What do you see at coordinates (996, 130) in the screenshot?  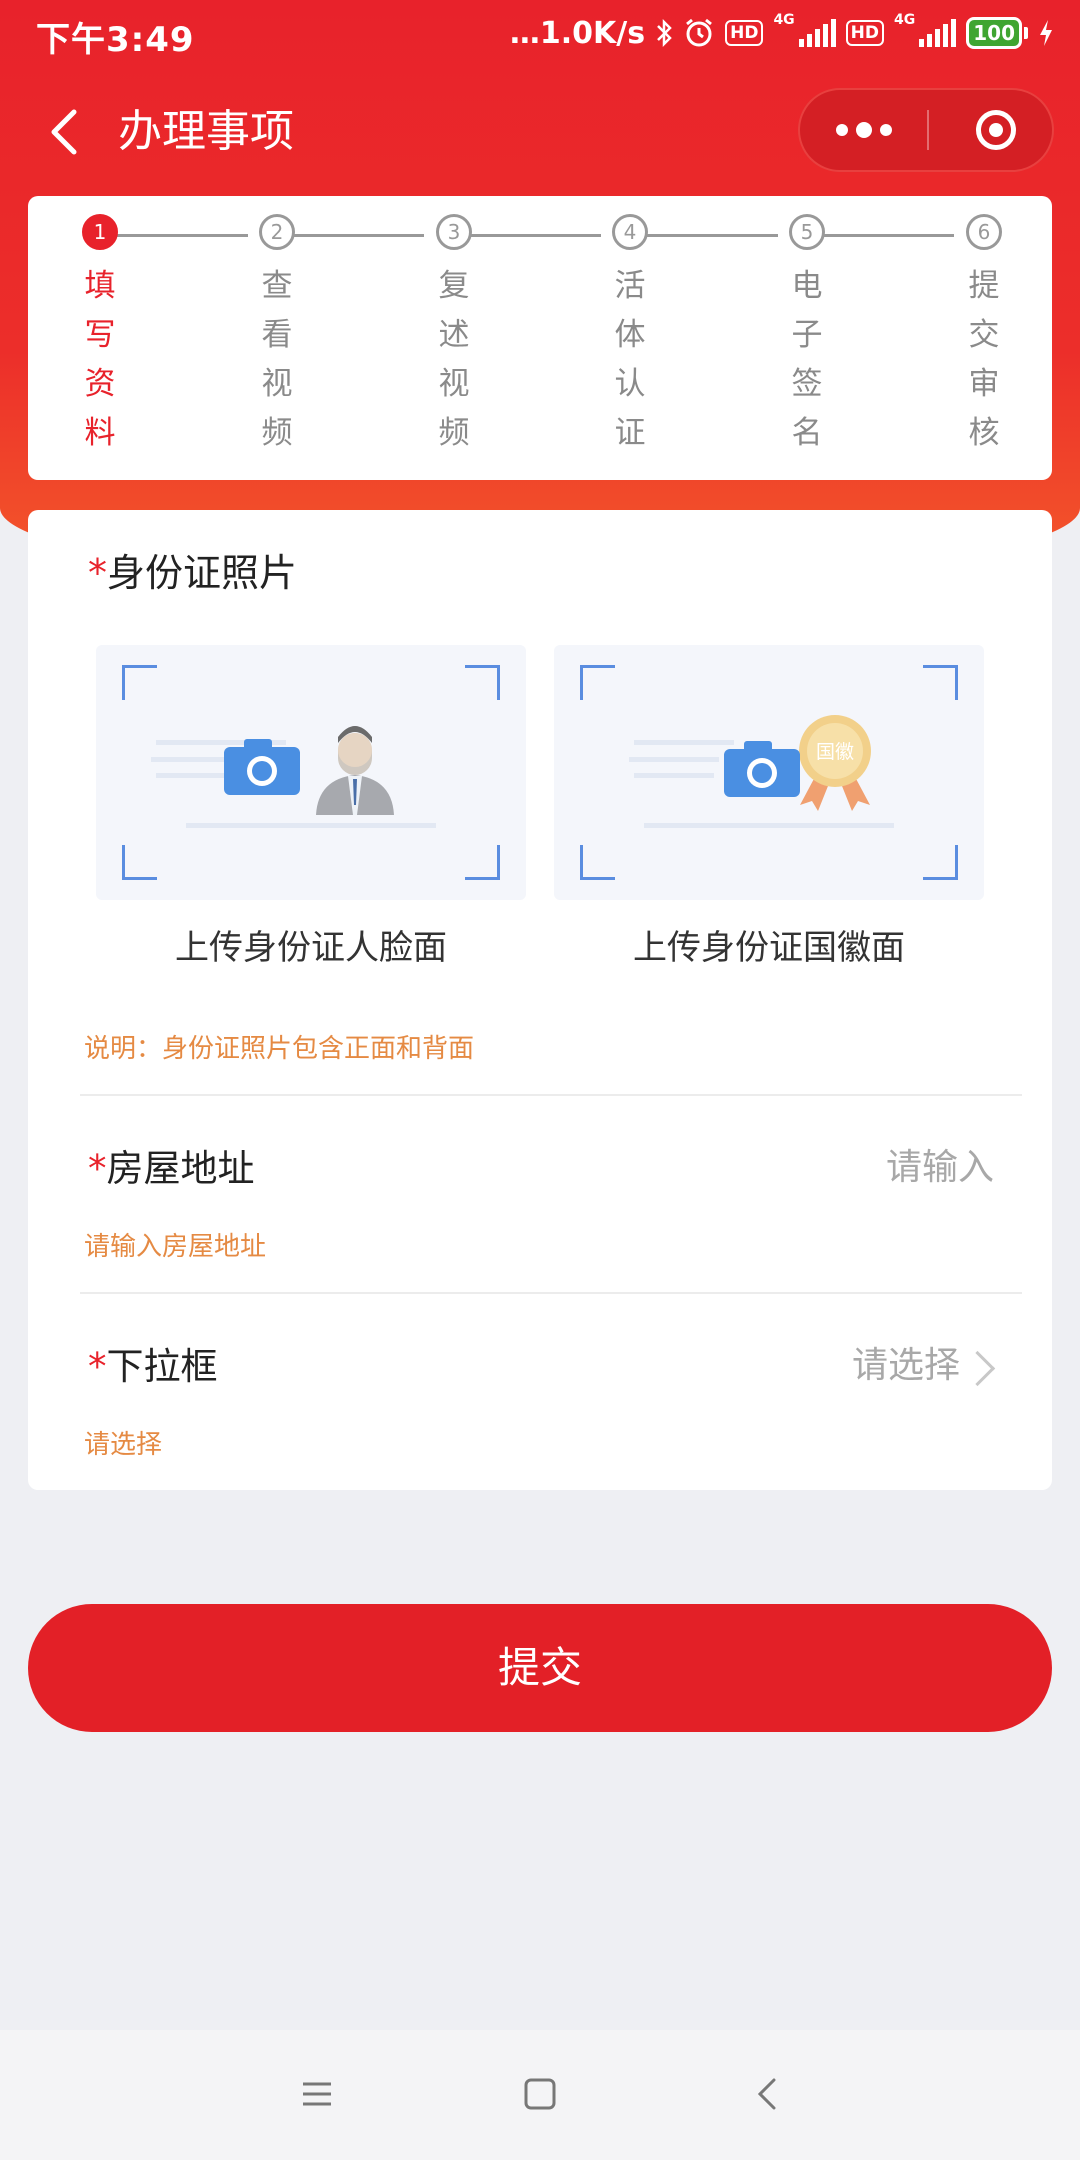 I see `close-target-icon` at bounding box center [996, 130].